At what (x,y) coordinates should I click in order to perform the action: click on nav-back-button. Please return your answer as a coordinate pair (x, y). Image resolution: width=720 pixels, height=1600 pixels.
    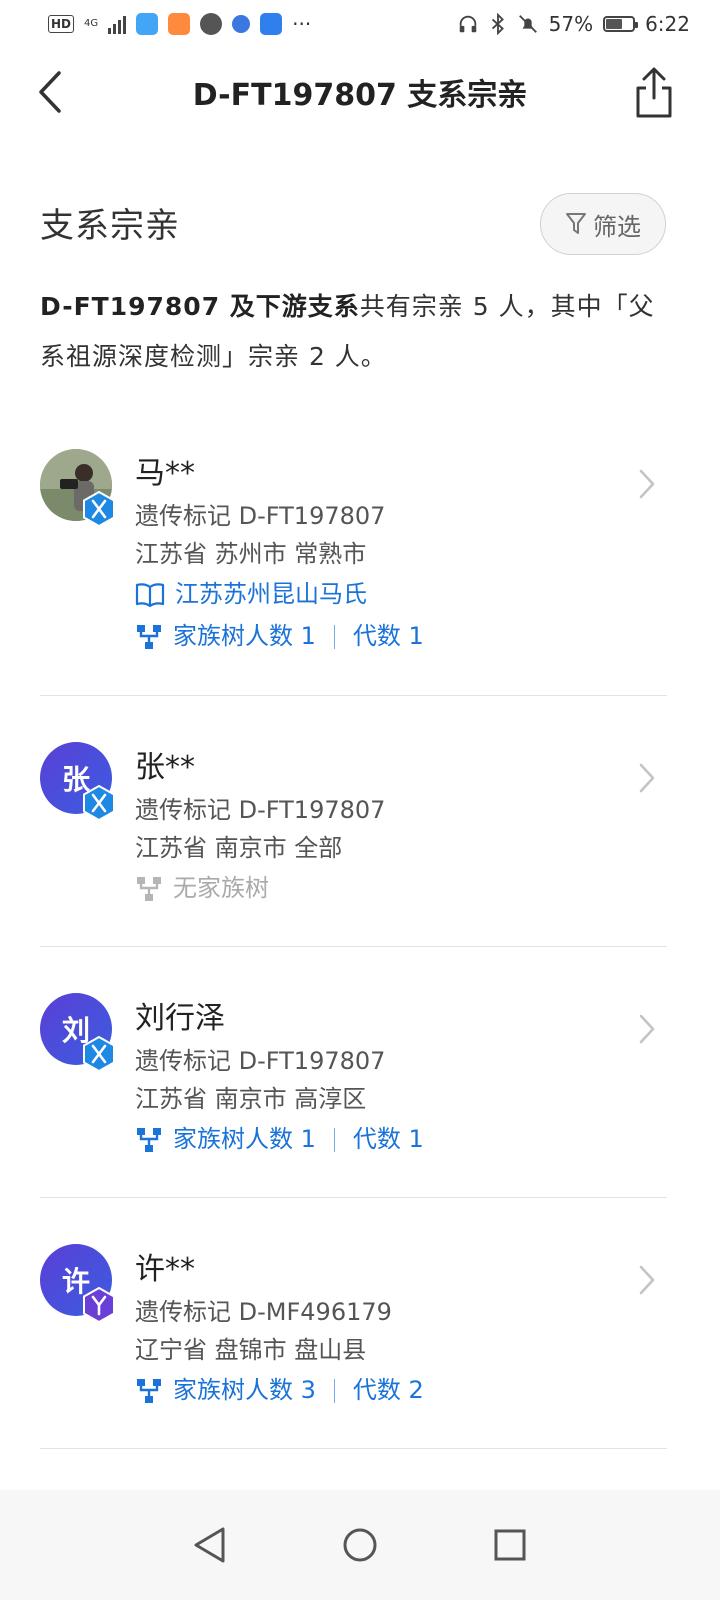
    Looking at the image, I should click on (210, 1545).